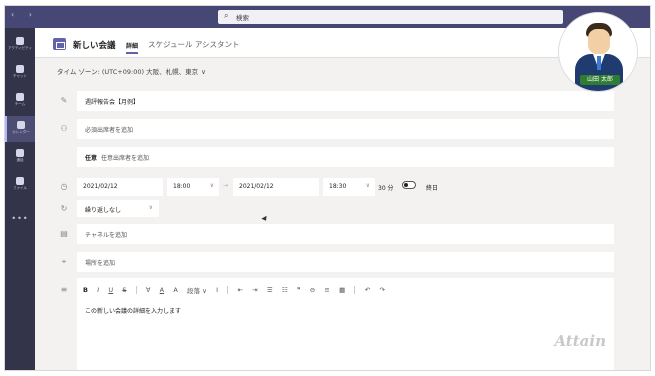 This screenshot has width=655, height=376. Describe the element at coordinates (342, 290) in the screenshot. I see `table-button: ▦` at that location.